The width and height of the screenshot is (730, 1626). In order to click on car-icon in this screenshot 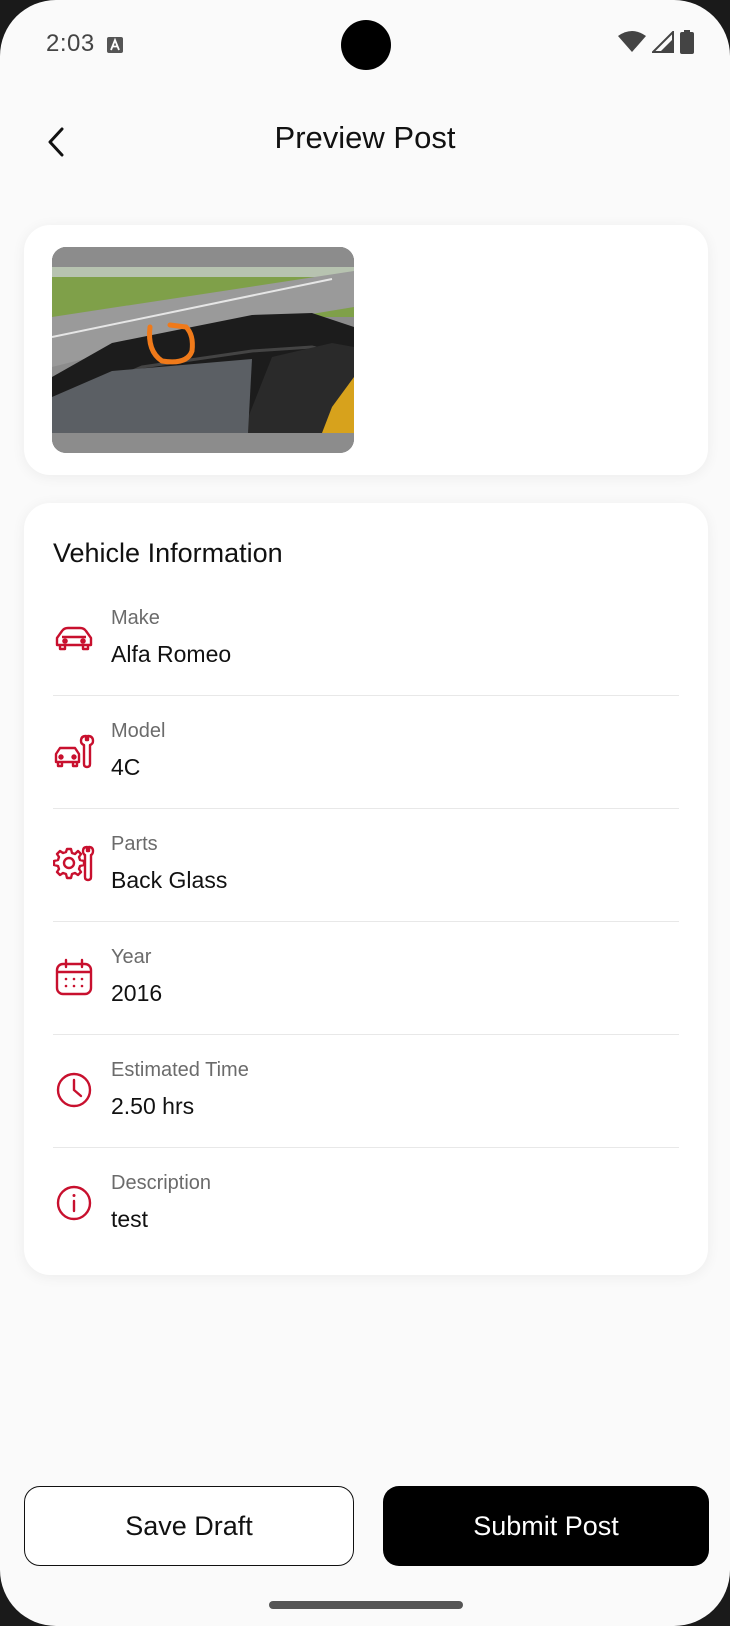, I will do `click(74, 638)`.